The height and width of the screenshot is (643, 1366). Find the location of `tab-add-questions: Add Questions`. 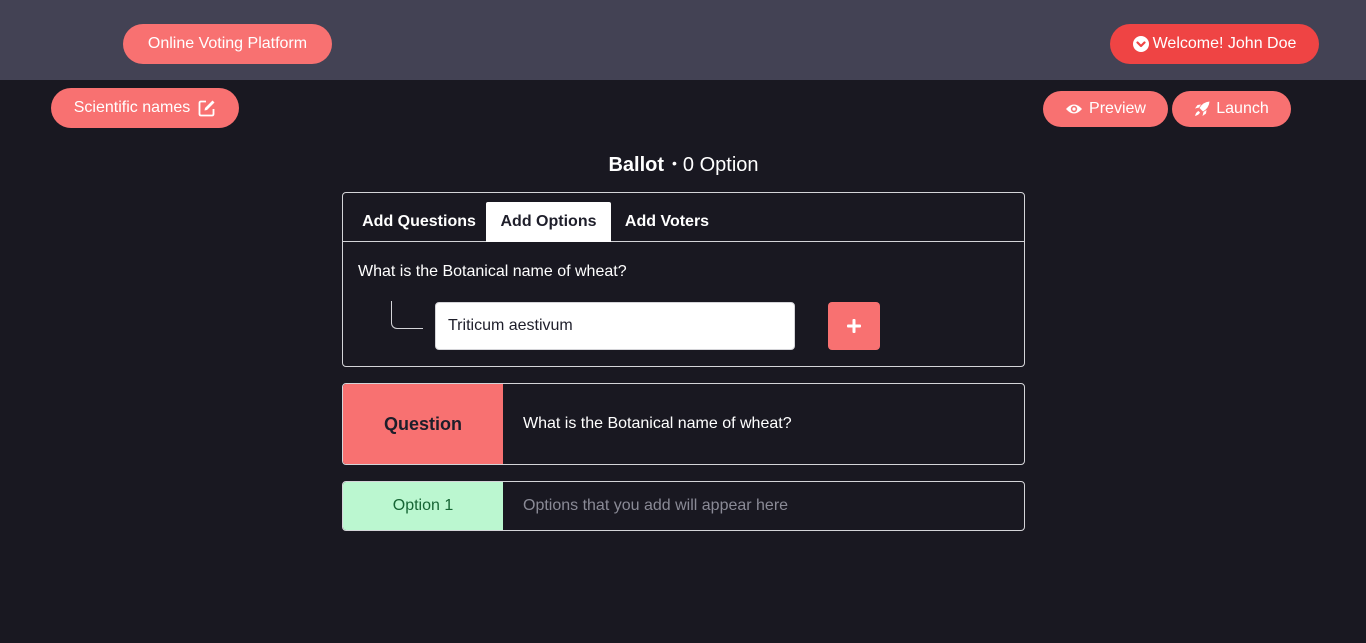

tab-add-questions: Add Questions is located at coordinates (419, 222).